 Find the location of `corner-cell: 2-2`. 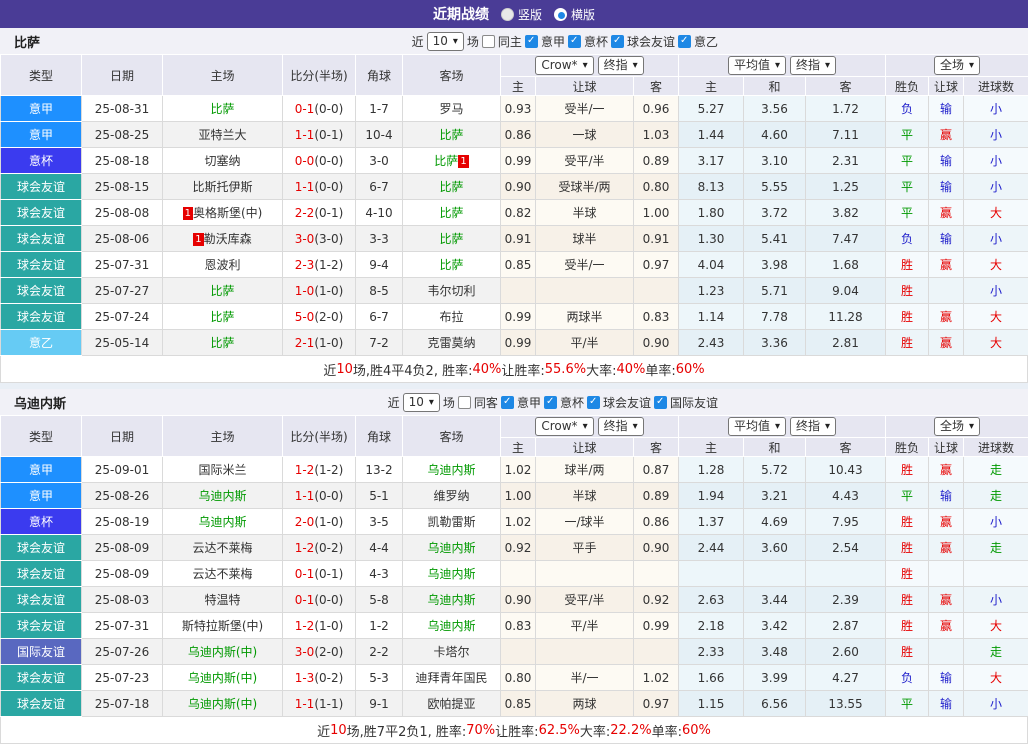

corner-cell: 2-2 is located at coordinates (379, 652).